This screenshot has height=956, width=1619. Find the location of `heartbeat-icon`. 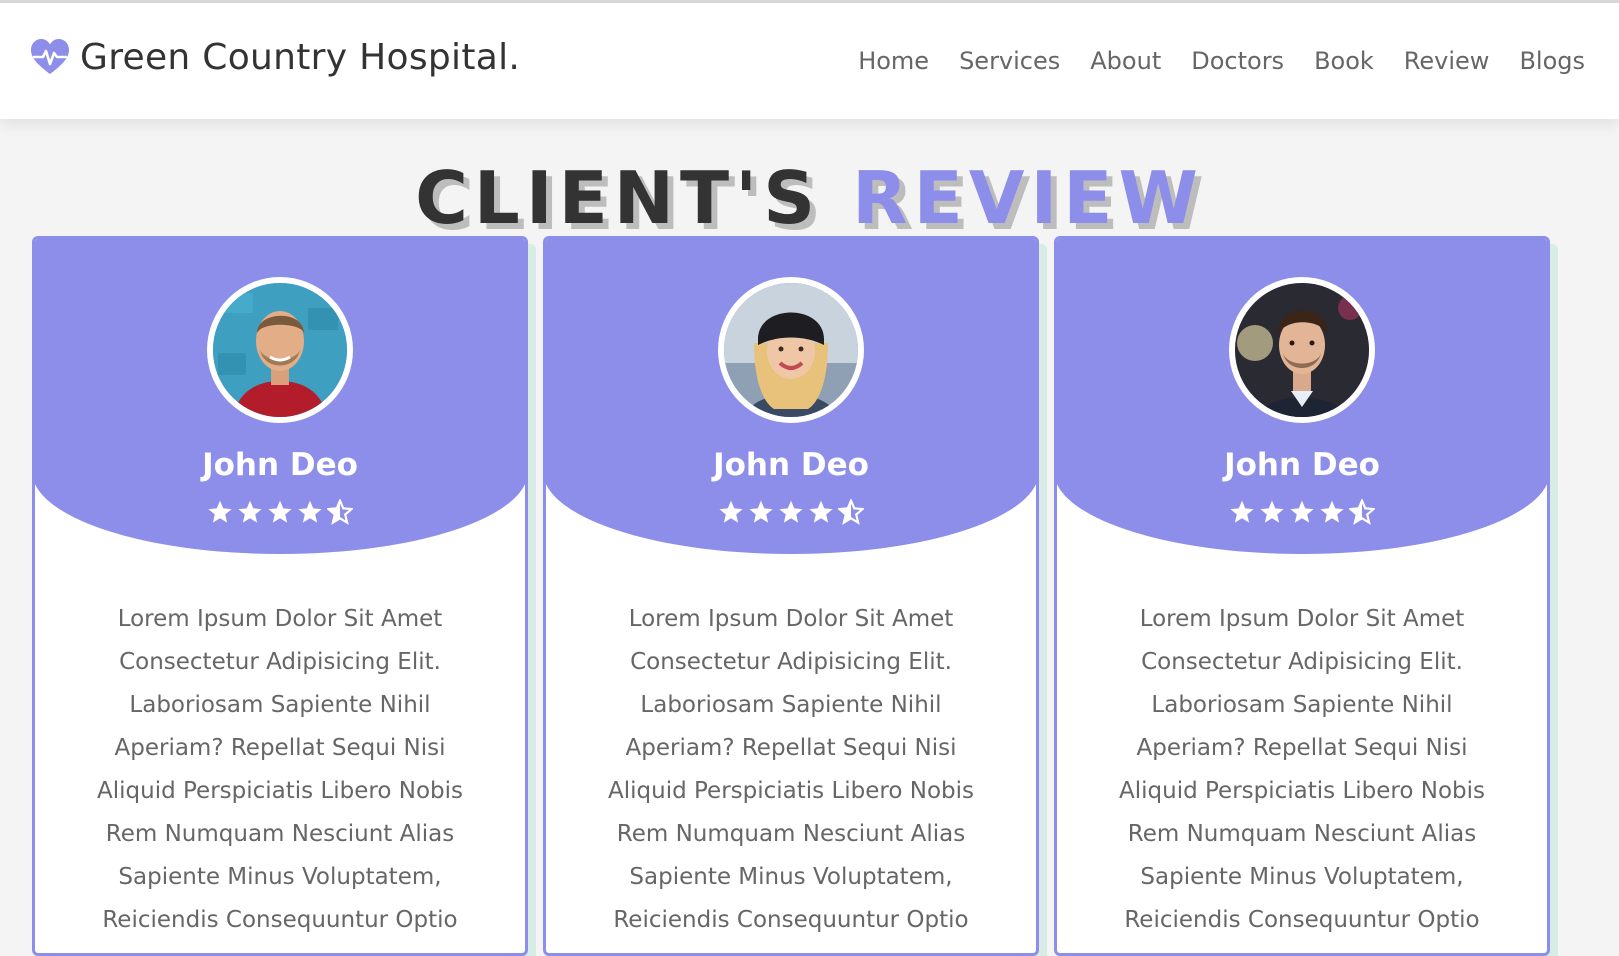

heartbeat-icon is located at coordinates (50, 56).